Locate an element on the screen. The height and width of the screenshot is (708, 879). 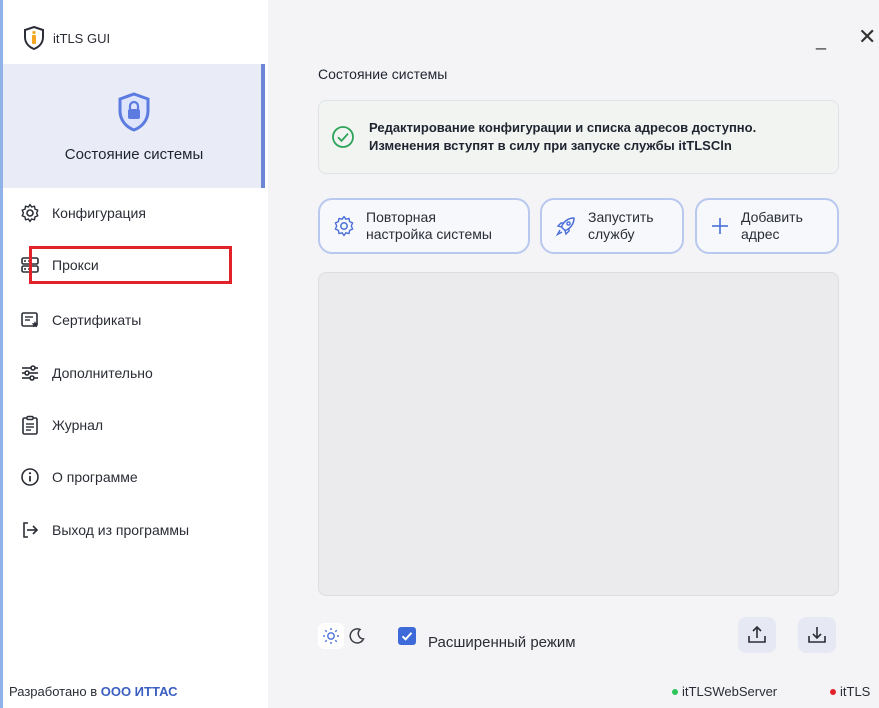
import-button is located at coordinates (817, 635).